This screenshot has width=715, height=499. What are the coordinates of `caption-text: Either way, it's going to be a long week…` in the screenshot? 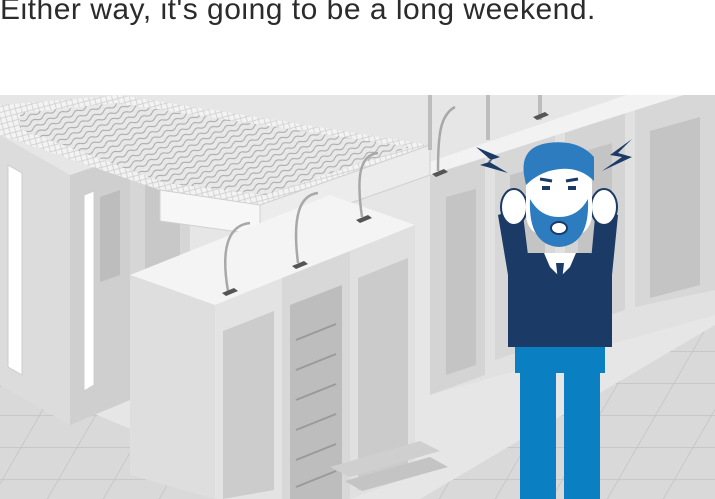 It's located at (298, 13).